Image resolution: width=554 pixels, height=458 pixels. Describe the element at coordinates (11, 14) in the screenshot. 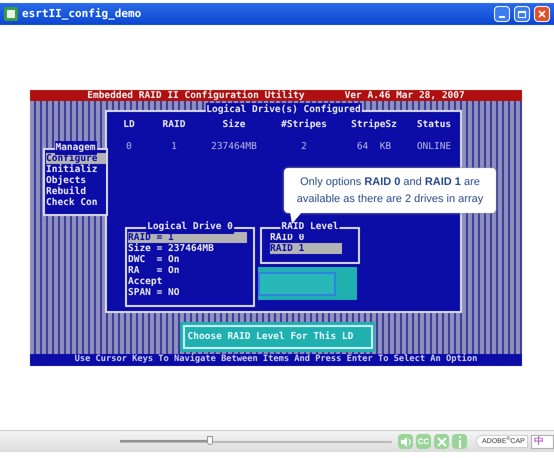

I see `app-icon` at that location.